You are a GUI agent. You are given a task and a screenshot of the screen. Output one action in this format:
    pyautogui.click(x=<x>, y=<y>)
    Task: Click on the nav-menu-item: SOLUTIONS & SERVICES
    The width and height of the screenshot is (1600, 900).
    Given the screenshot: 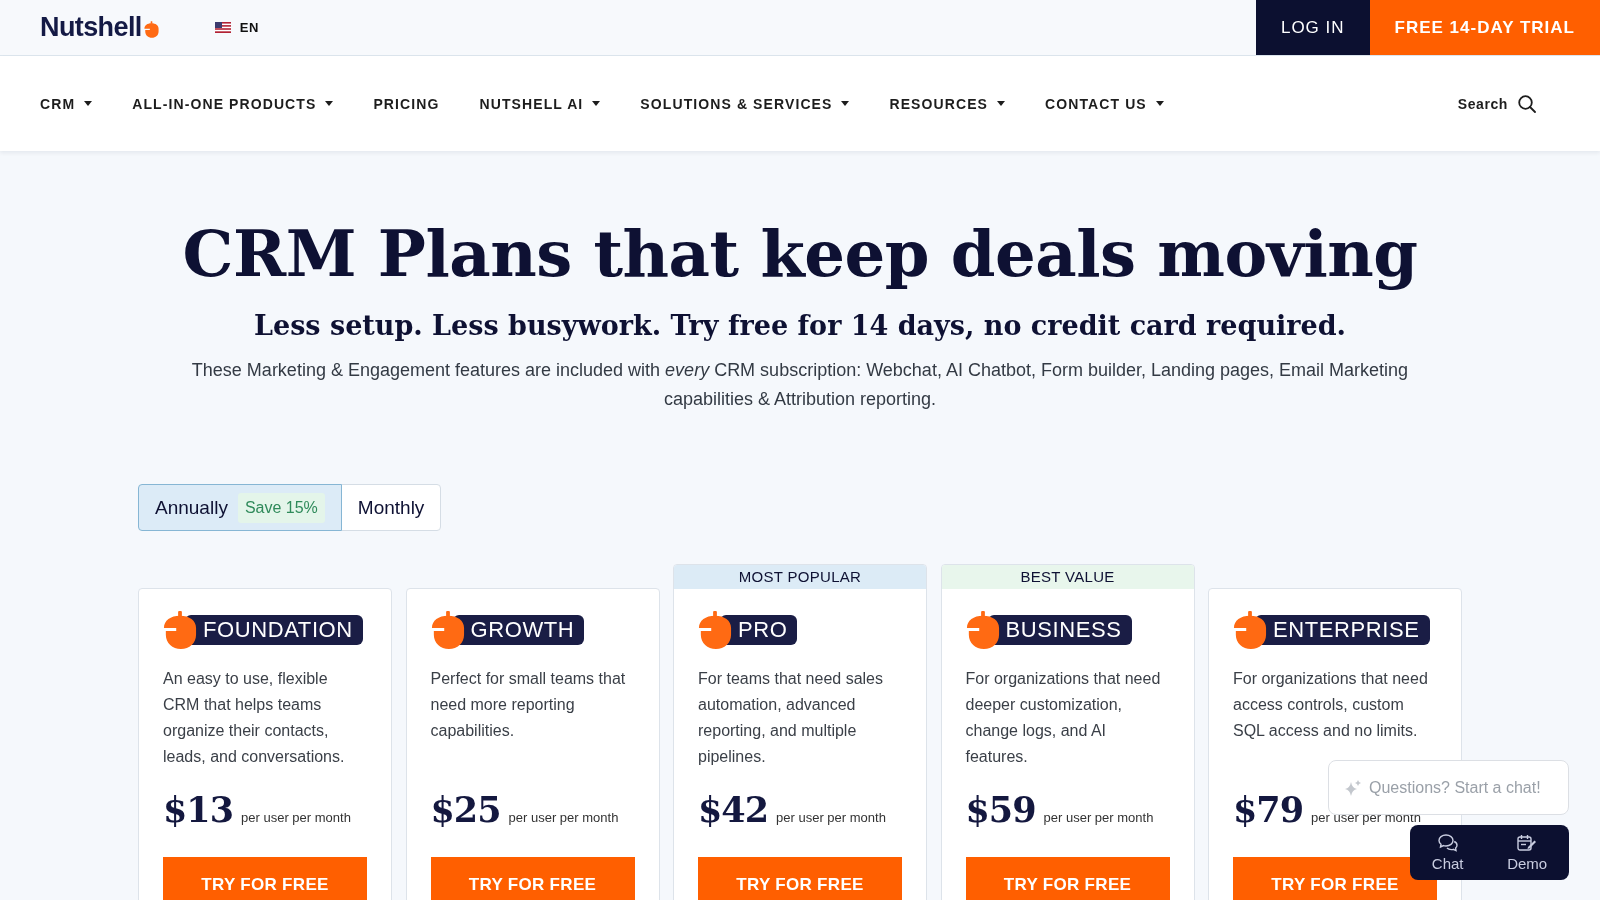 What is the action you would take?
    pyautogui.click(x=745, y=103)
    